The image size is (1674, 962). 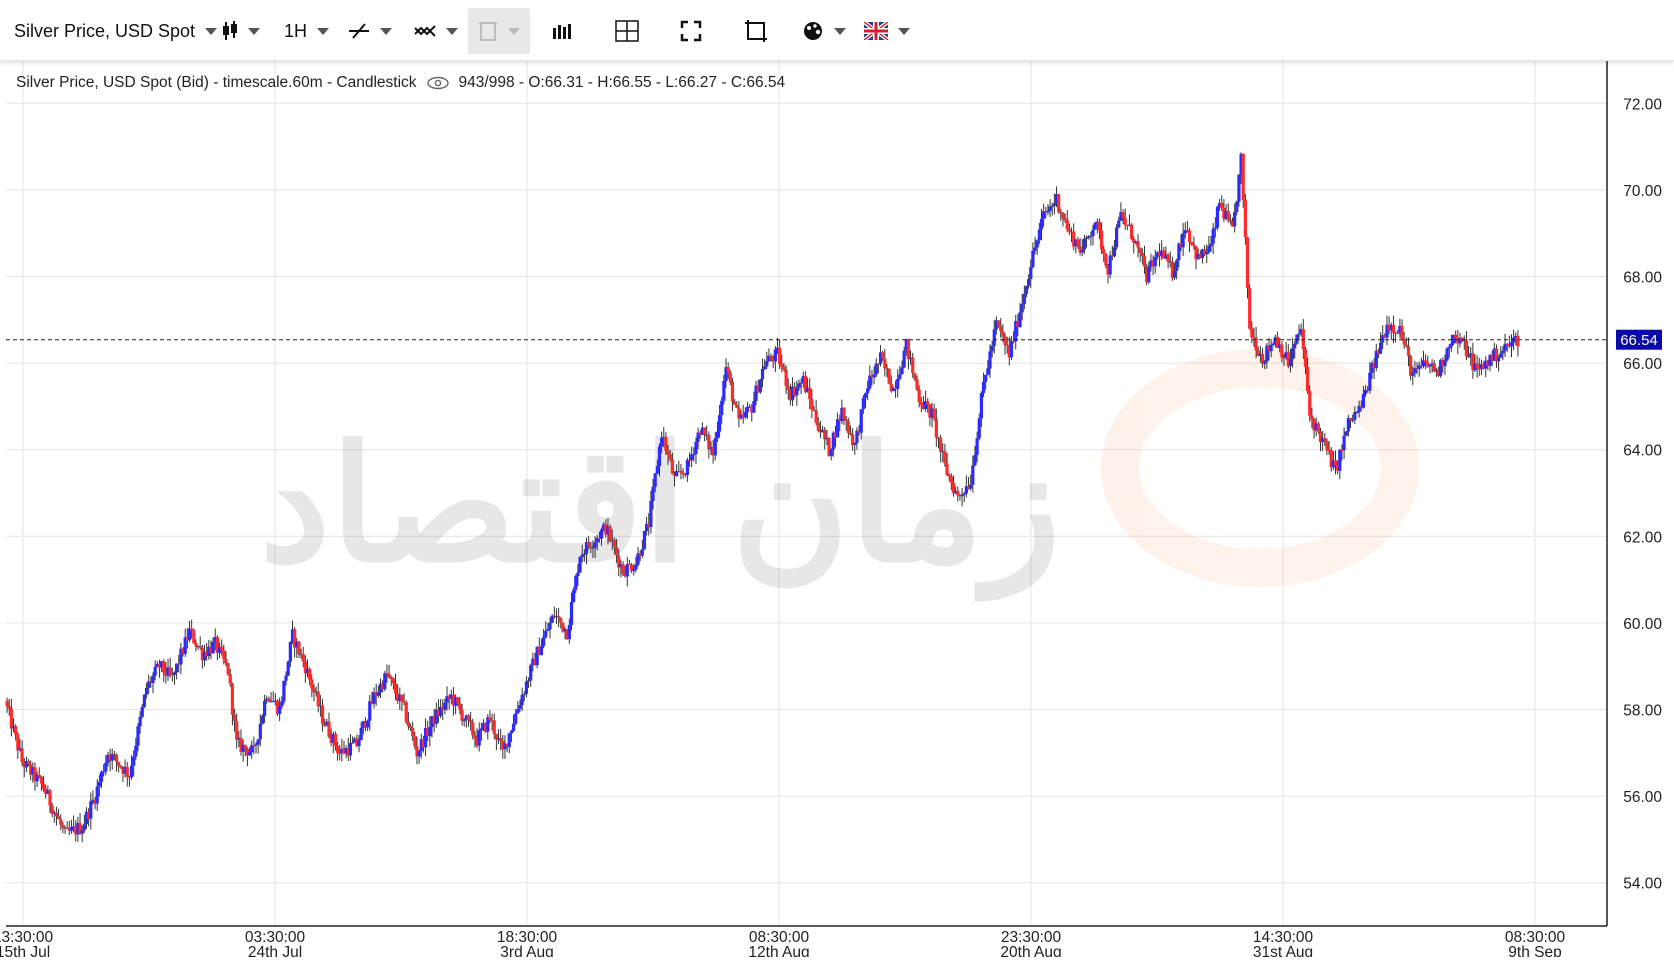 I want to click on fullscreen-button, so click(x=691, y=31).